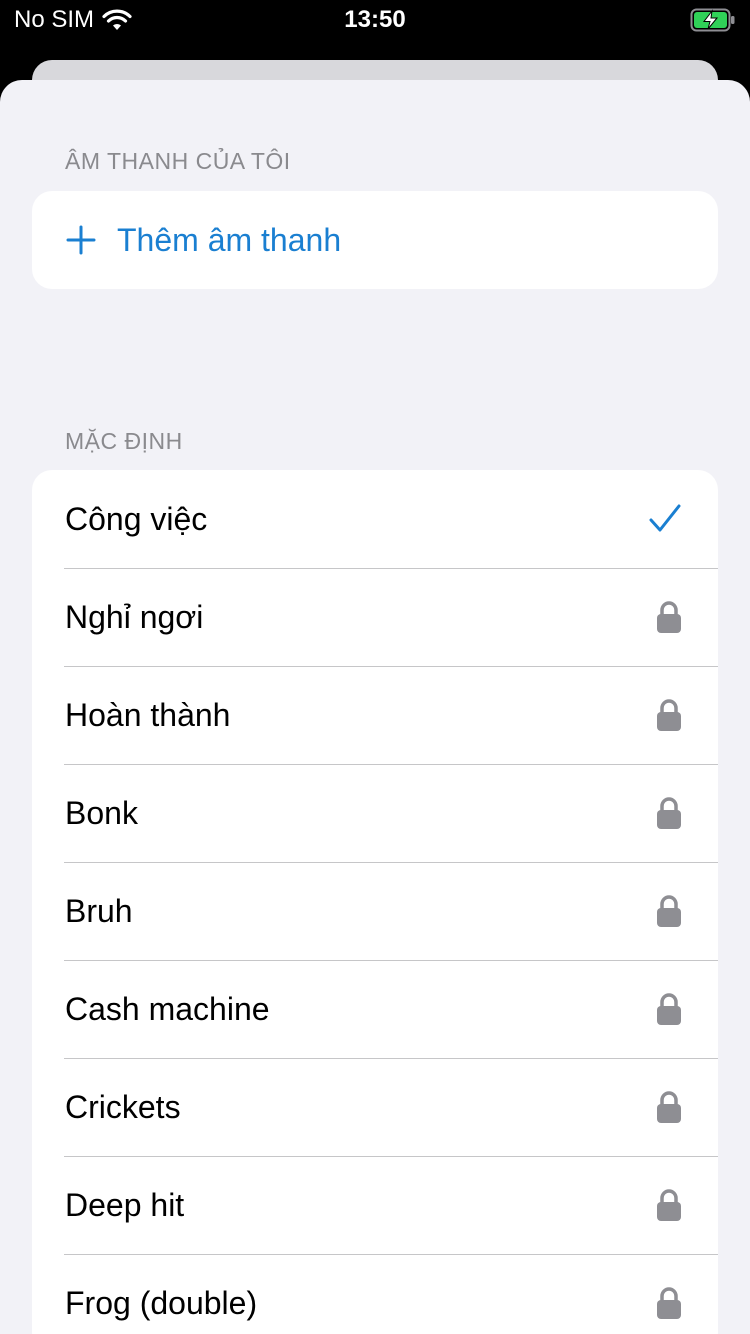  I want to click on add-sound-label: Thêm âm thanh, so click(229, 239).